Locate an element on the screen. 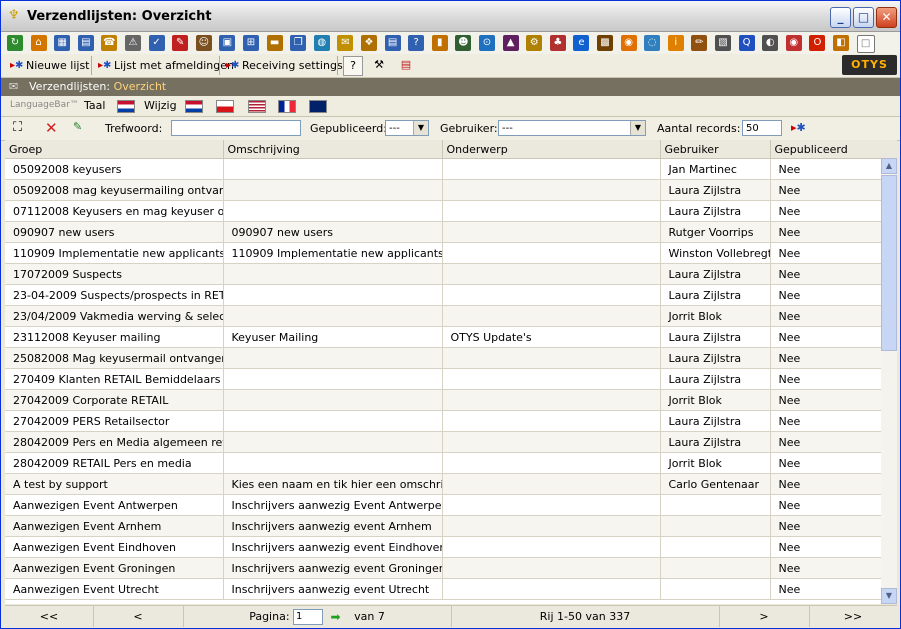 The image size is (901, 629). last-page-button: >> is located at coordinates (853, 616).